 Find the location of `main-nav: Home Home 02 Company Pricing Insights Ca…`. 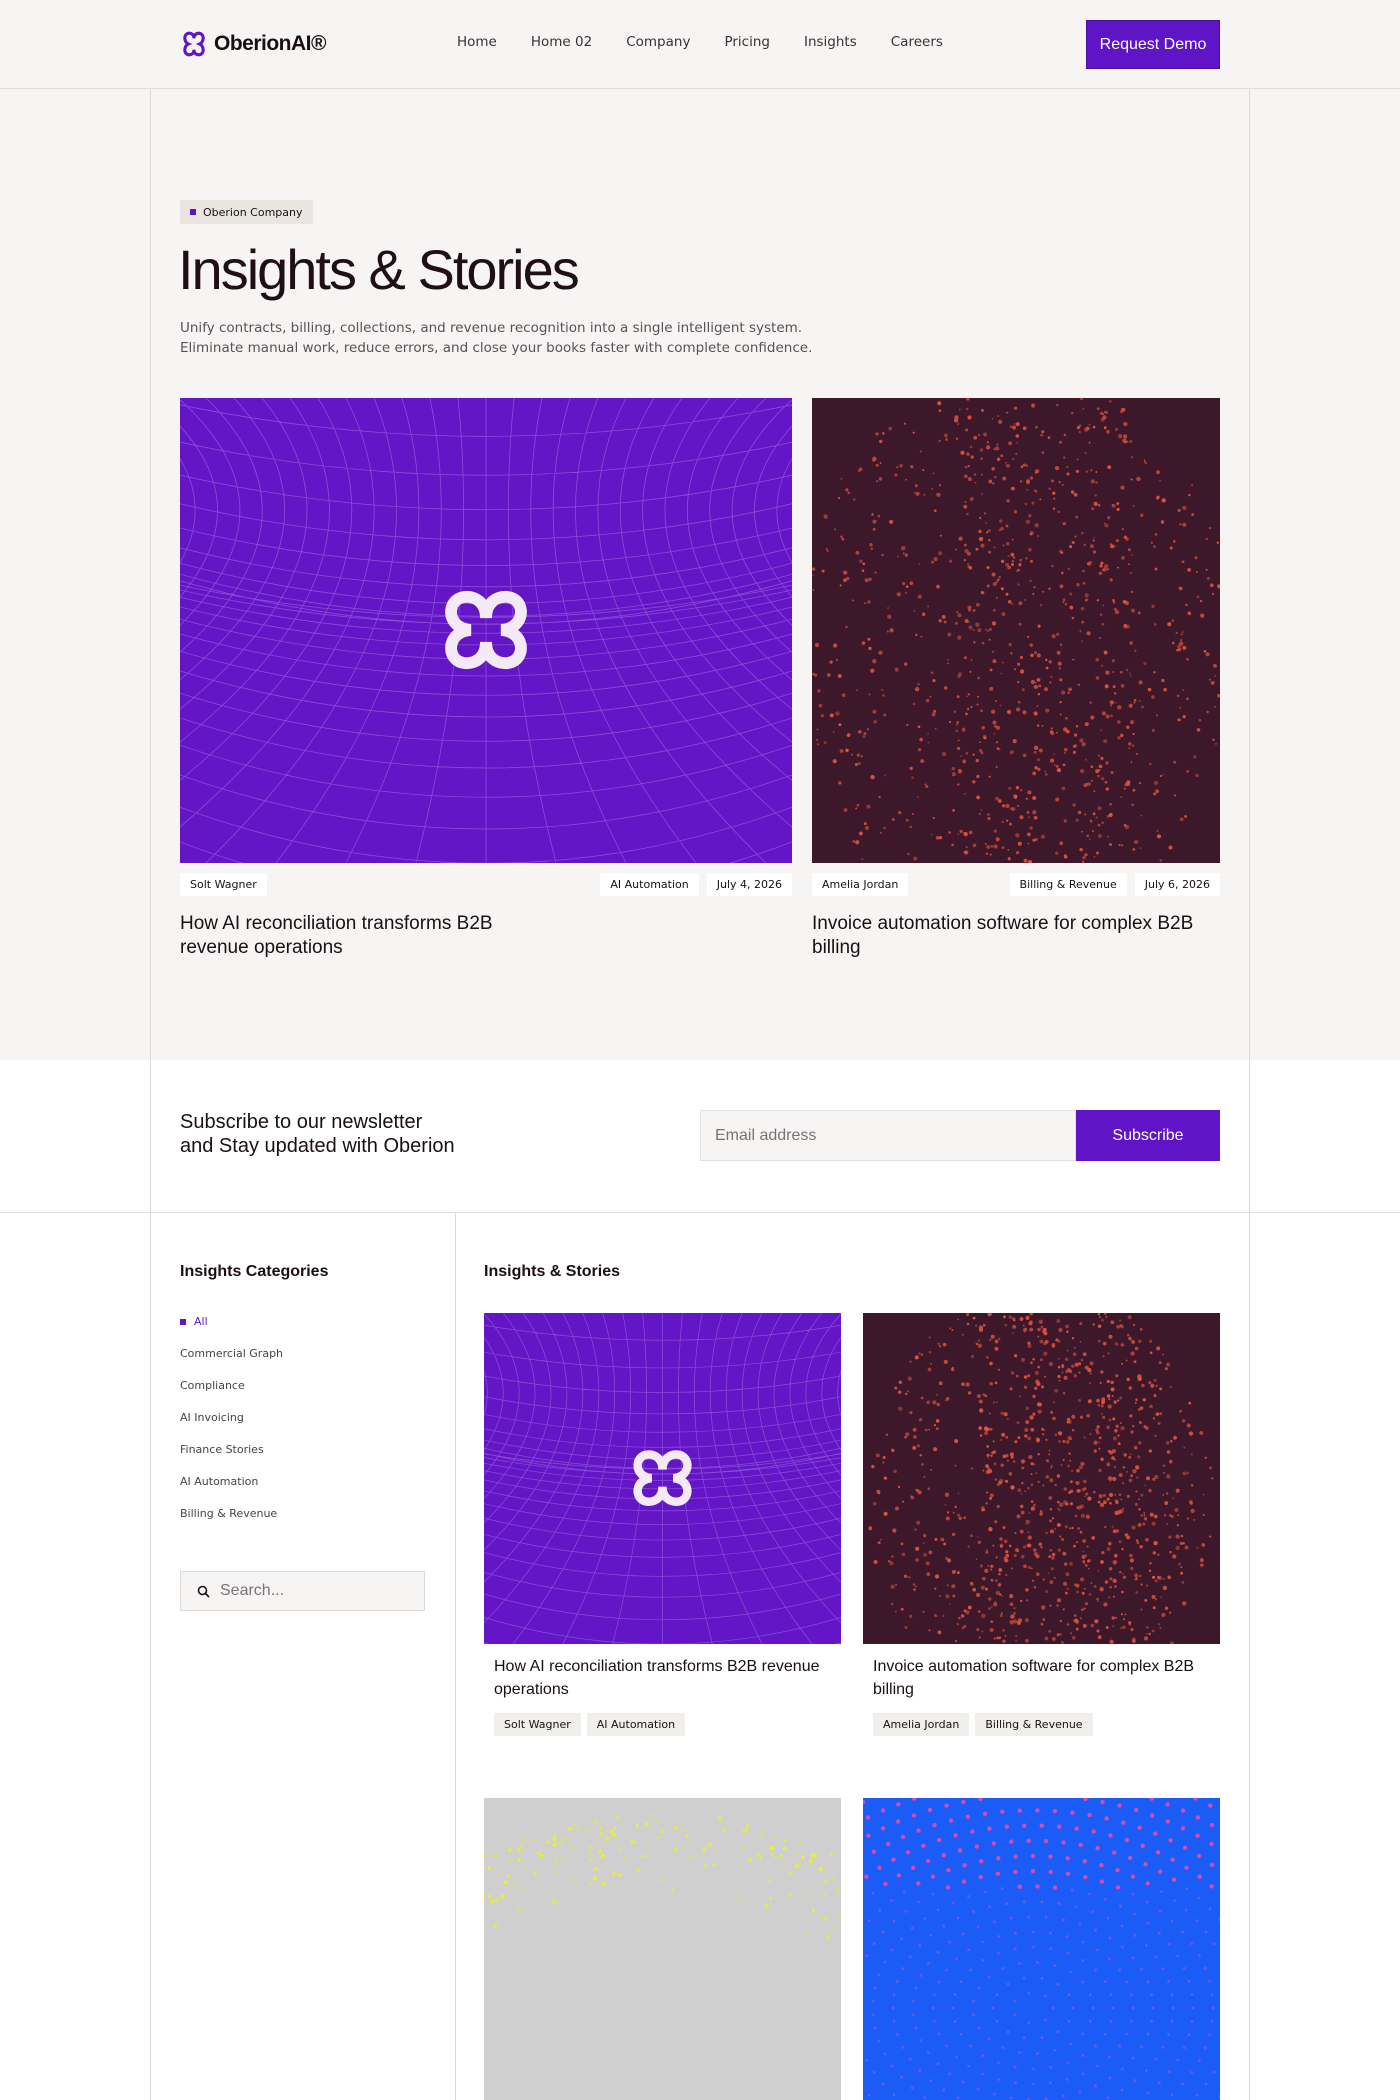

main-nav: Home Home 02 Company Pricing Insights Ca… is located at coordinates (700, 42).